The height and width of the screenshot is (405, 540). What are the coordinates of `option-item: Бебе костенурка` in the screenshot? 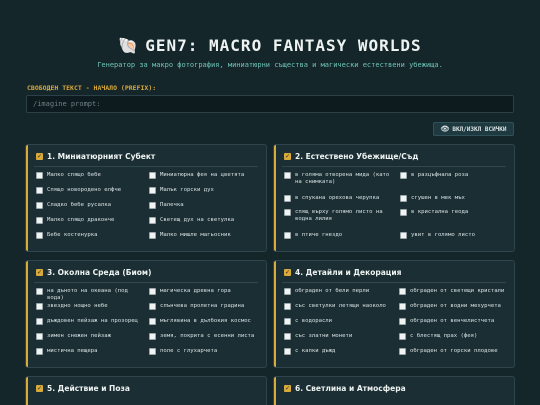 It's located at (90, 235).